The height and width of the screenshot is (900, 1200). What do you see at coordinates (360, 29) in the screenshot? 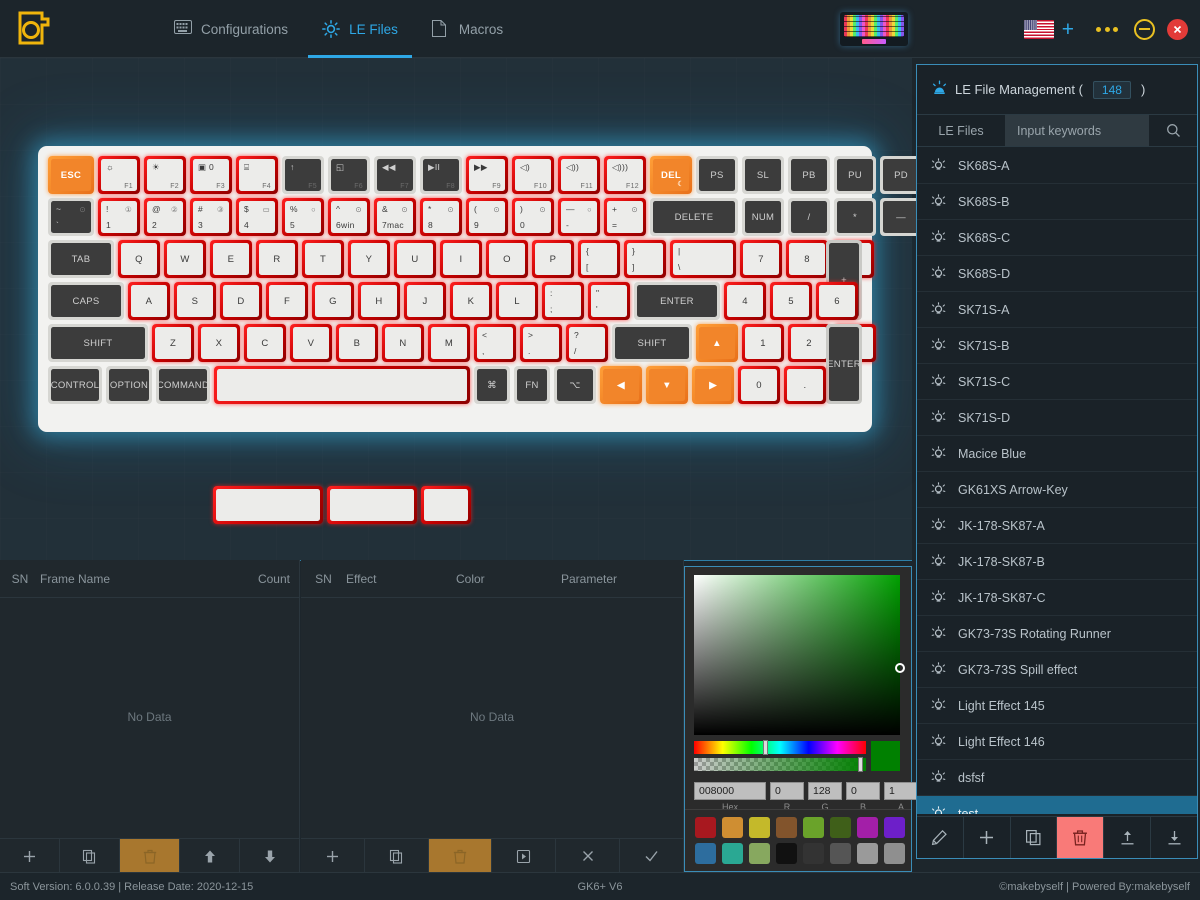
I see `nav-item-le-files: LE Files` at bounding box center [360, 29].